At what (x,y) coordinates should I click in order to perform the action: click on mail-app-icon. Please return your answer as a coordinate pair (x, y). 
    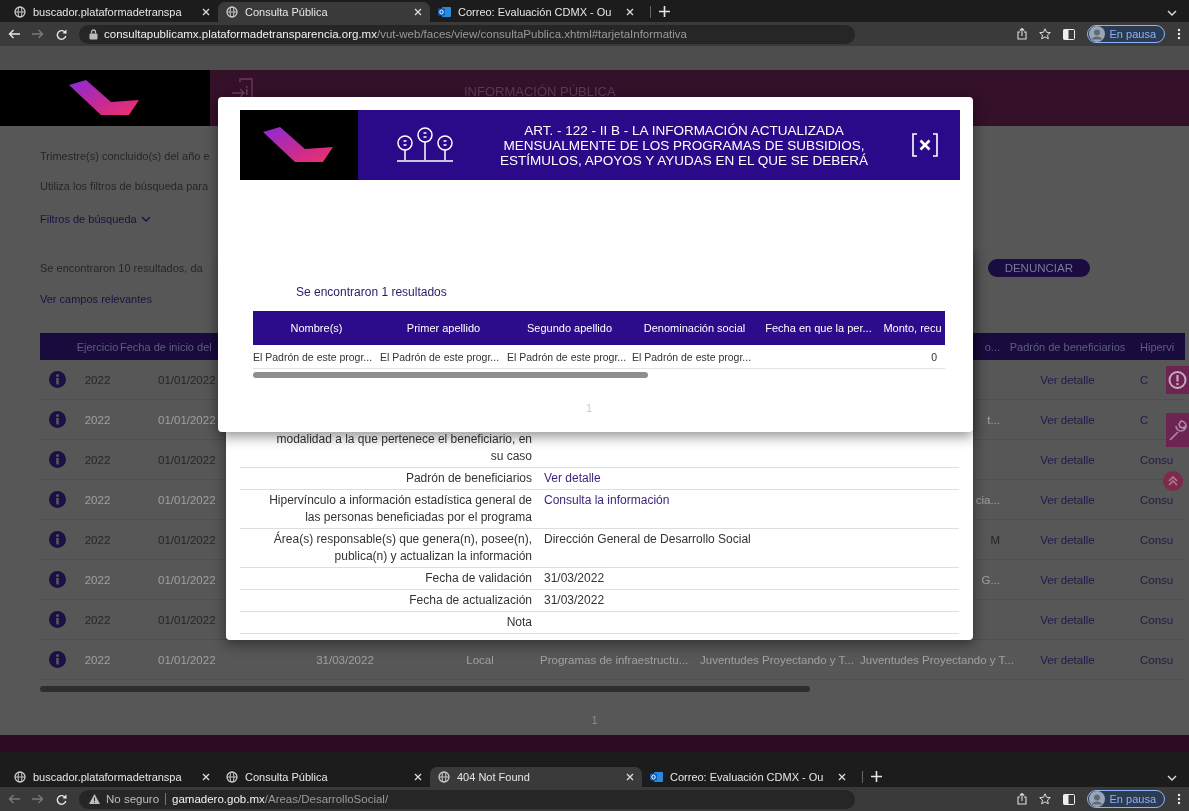
    Looking at the image, I should click on (444, 12).